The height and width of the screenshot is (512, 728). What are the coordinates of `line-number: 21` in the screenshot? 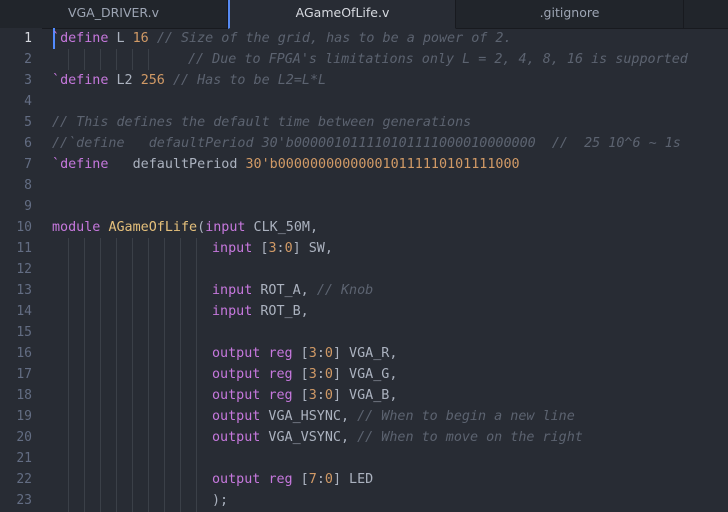 It's located at (24, 458).